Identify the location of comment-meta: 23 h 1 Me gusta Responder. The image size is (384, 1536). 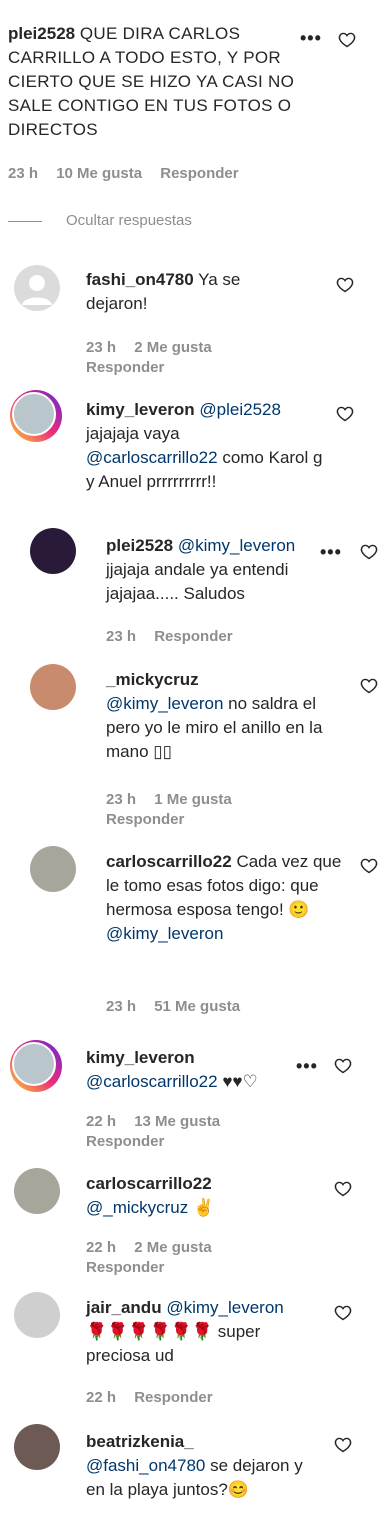
(206, 810).